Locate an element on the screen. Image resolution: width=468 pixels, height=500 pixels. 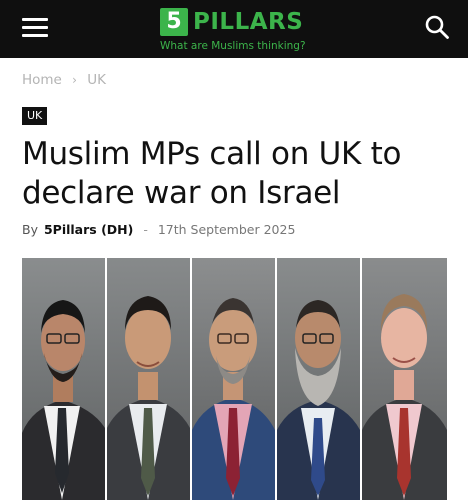
search-icon is located at coordinates (437, 27).